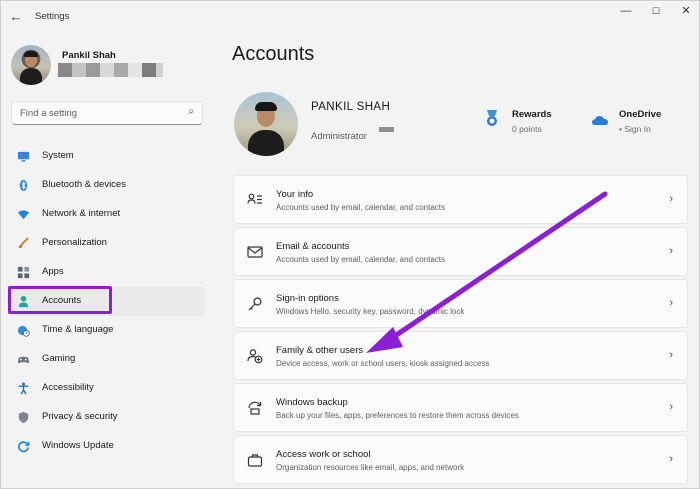 This screenshot has height=489, width=700. Describe the element at coordinates (254, 198) in the screenshot. I see `person-list-icon` at that location.